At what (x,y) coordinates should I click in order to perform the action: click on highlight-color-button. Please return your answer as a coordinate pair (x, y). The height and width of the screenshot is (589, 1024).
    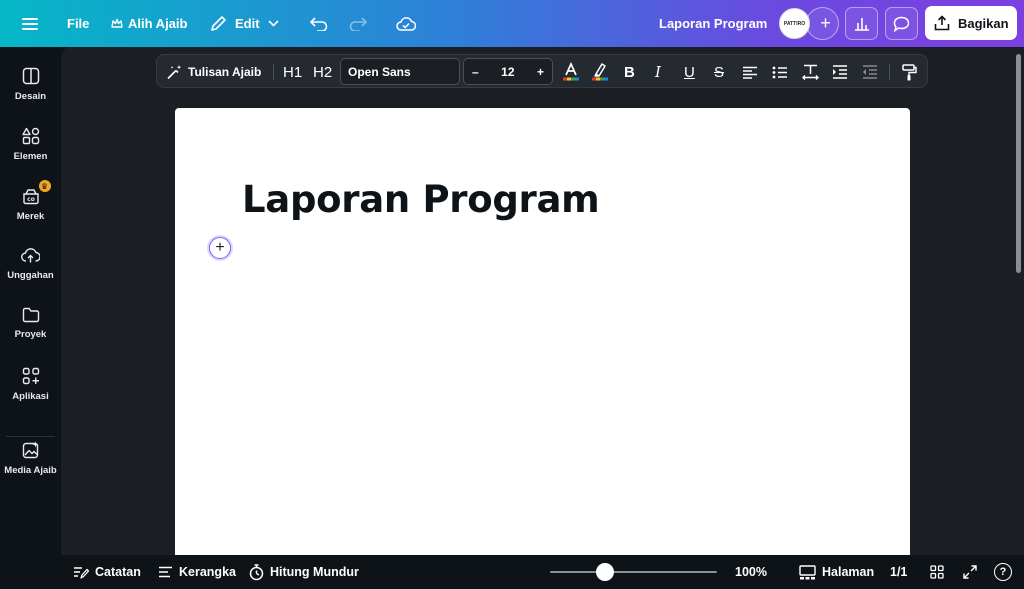
    Looking at the image, I should click on (600, 72).